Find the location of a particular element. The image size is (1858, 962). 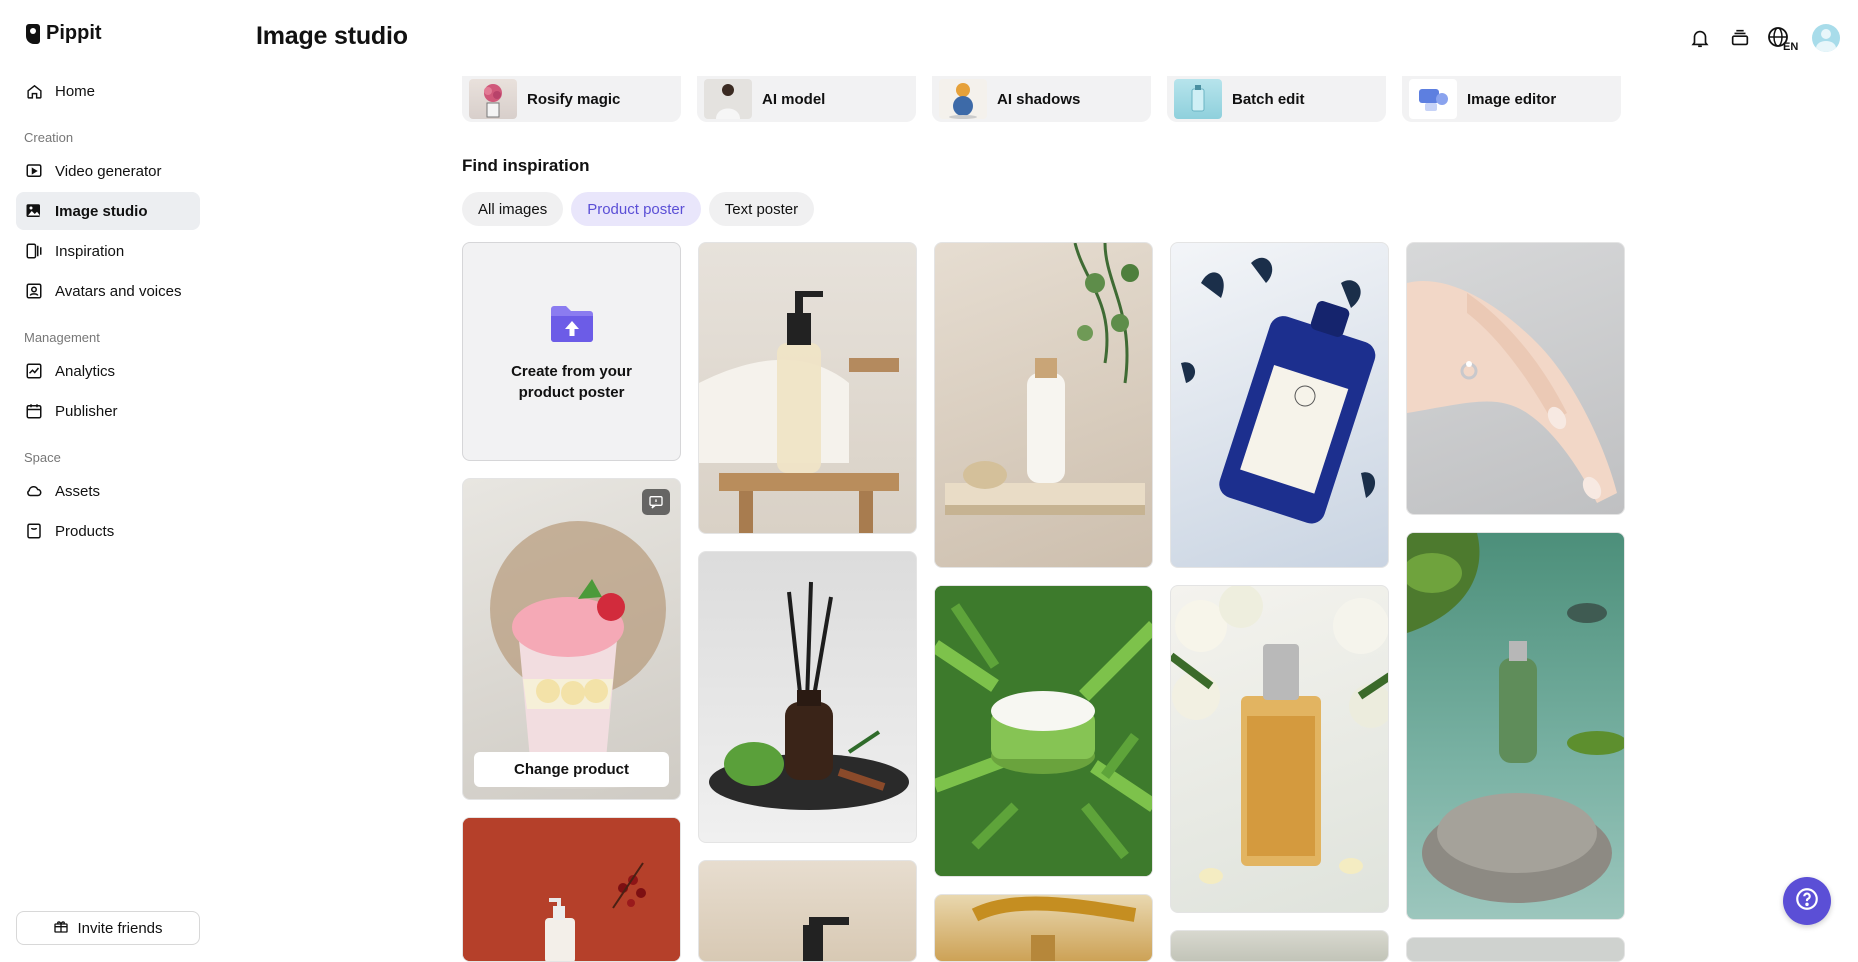

sidebar-item-publisher: Publisher is located at coordinates (108, 411).